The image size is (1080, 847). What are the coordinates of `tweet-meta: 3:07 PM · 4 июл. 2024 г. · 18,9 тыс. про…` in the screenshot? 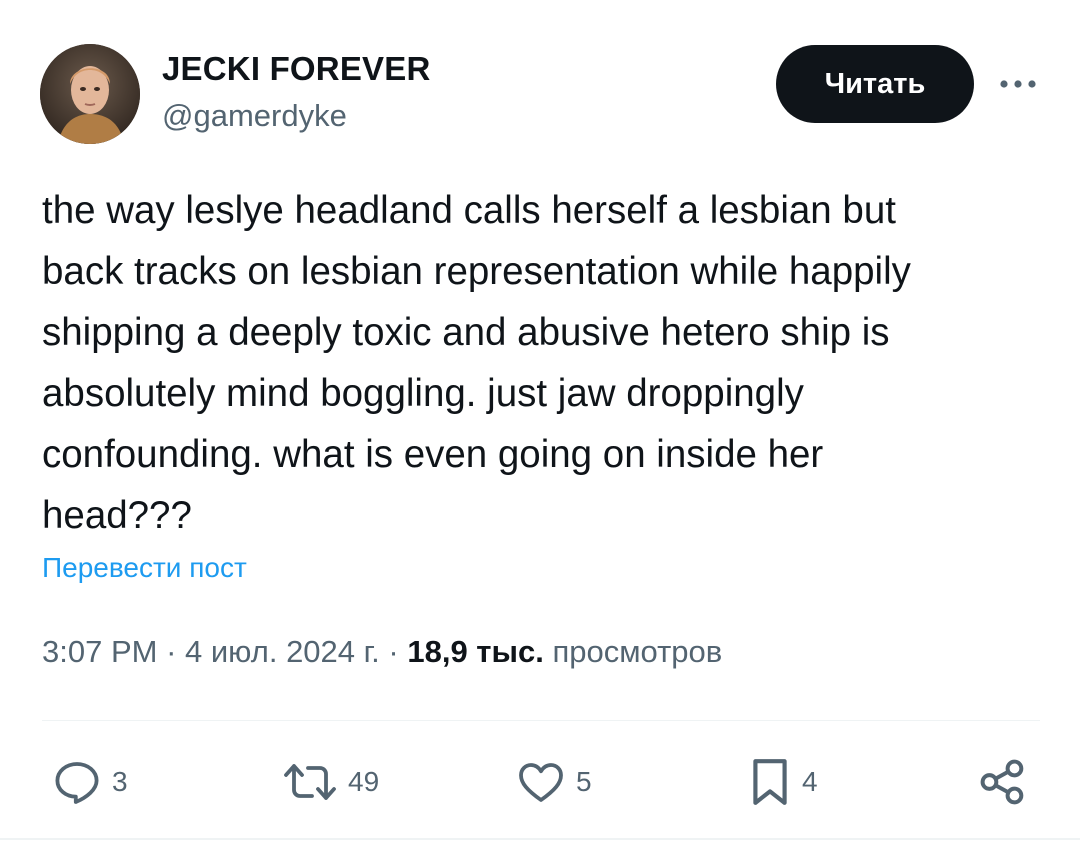 It's located at (382, 652).